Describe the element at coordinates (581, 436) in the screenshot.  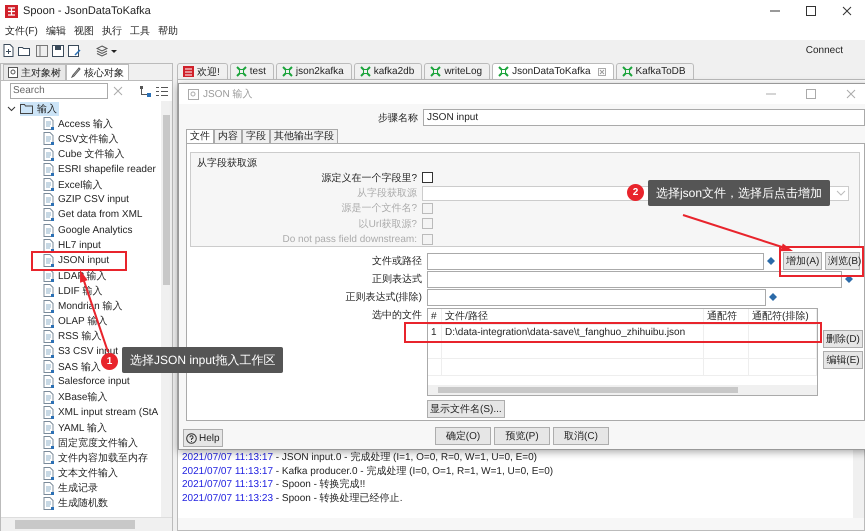
I see `dialog-button: 取消(C)` at that location.